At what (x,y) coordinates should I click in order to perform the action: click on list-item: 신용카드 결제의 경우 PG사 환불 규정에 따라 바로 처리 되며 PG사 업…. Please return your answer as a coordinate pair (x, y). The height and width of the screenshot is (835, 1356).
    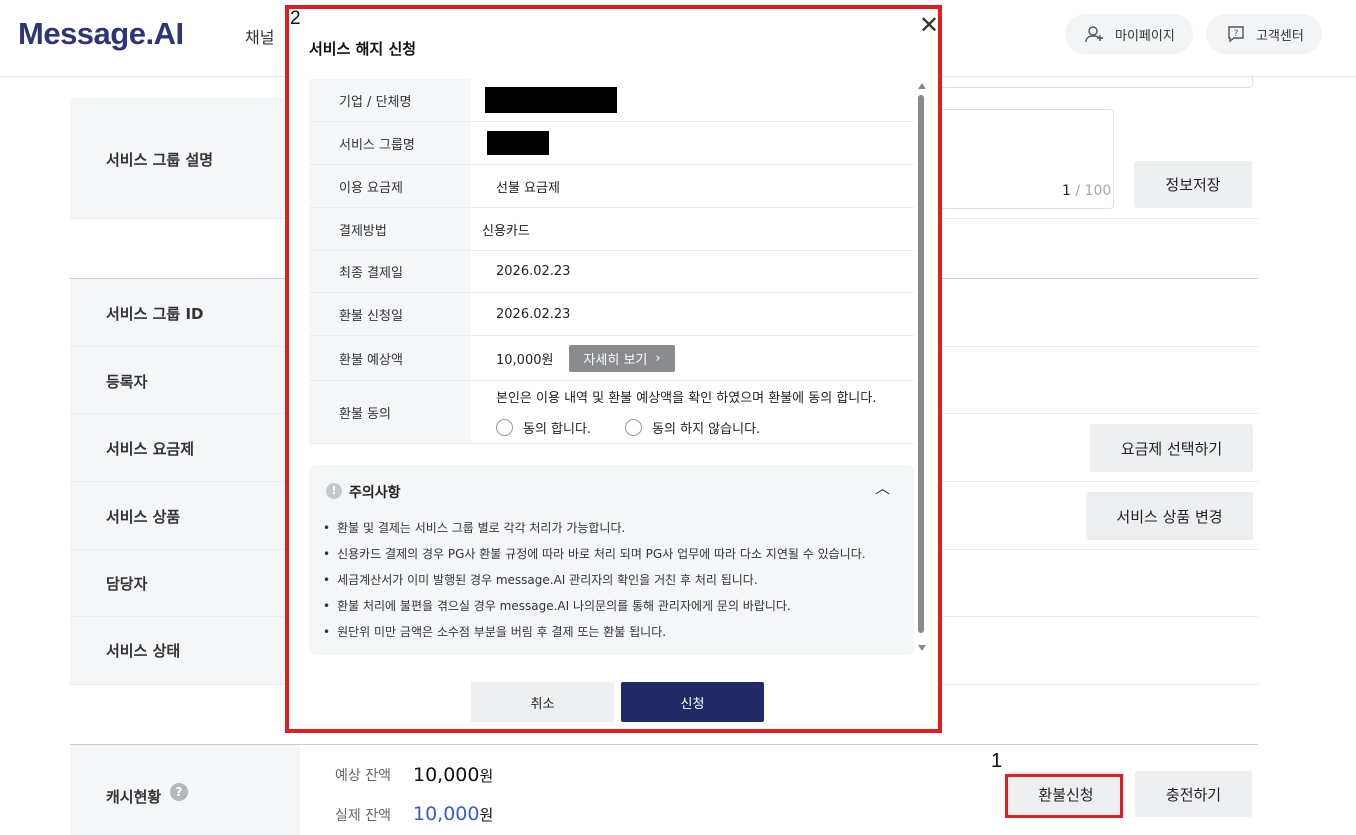
    Looking at the image, I should click on (594, 558).